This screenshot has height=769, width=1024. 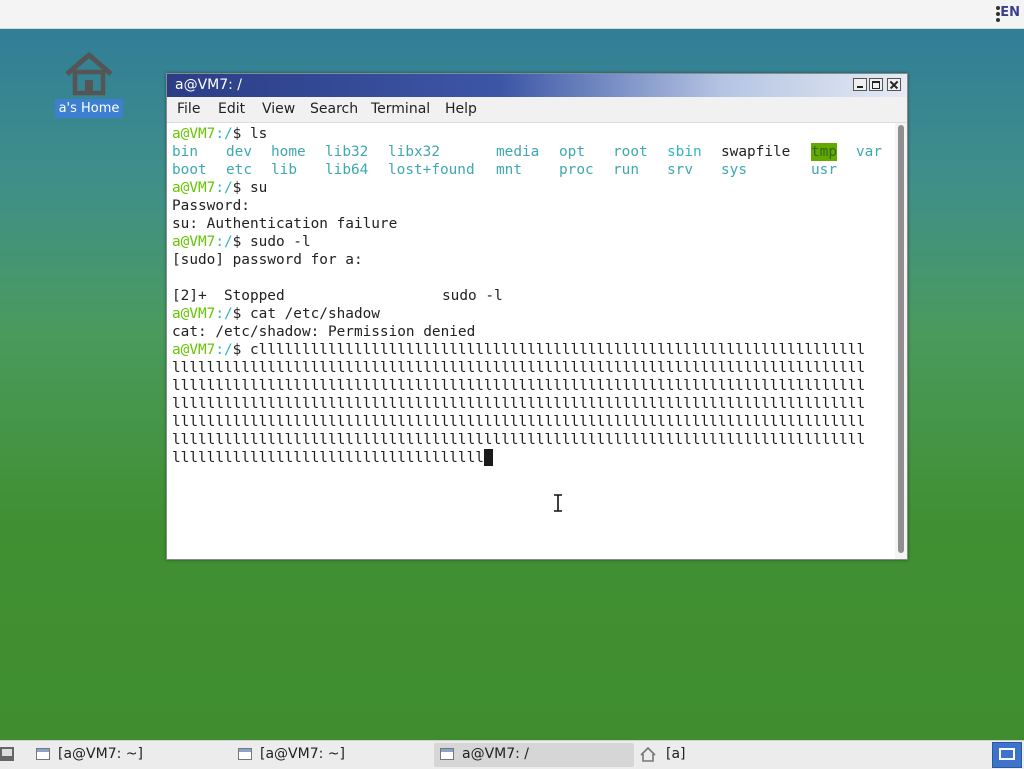 What do you see at coordinates (509, 170) in the screenshot?
I see `ls-entry: mnt` at bounding box center [509, 170].